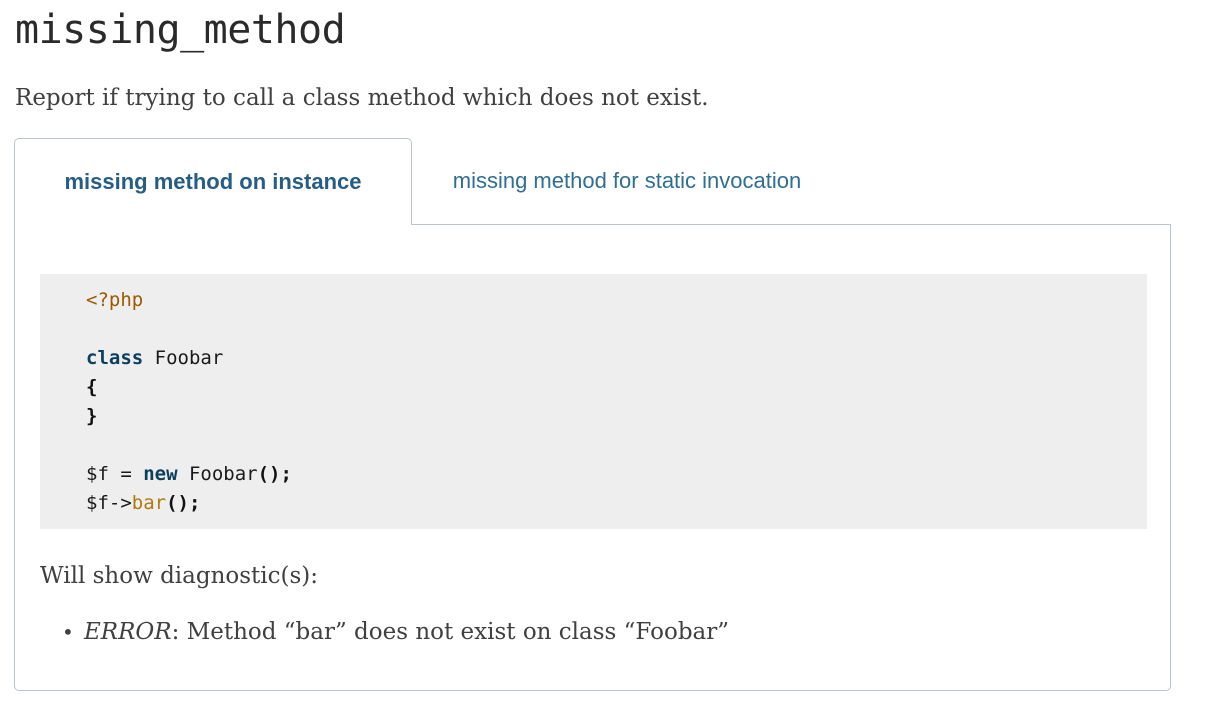 Image resolution: width=1209 pixels, height=721 pixels. I want to click on code-var-arrow: $f->, so click(109, 503).